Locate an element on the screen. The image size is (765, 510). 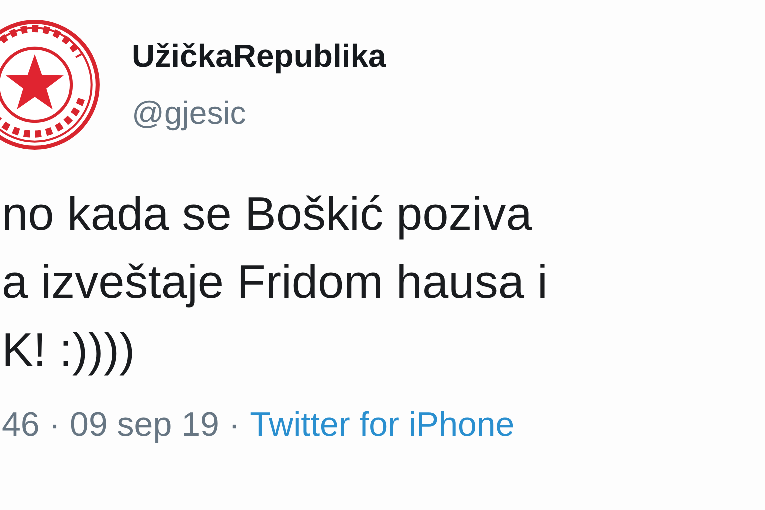
tweet-text-line: a izveštaje Fridom hausa i is located at coordinates (275, 282).